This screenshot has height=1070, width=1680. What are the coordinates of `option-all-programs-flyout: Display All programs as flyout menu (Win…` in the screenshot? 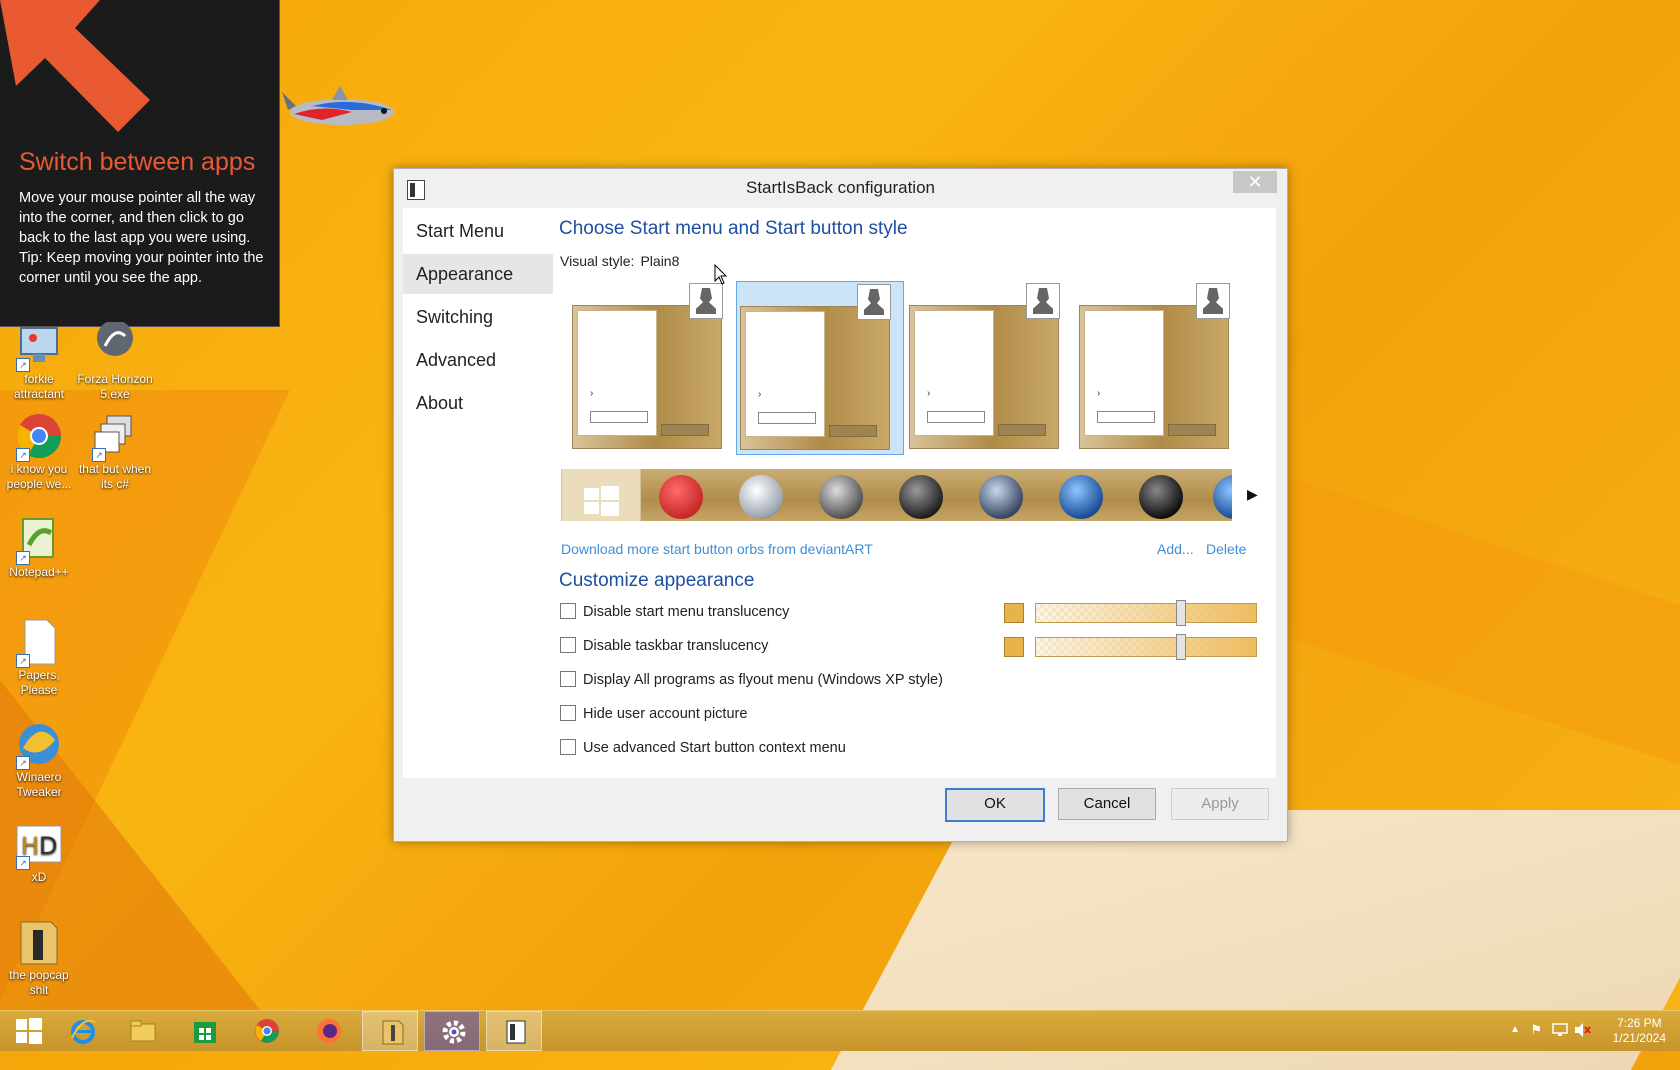 It's located at (751, 680).